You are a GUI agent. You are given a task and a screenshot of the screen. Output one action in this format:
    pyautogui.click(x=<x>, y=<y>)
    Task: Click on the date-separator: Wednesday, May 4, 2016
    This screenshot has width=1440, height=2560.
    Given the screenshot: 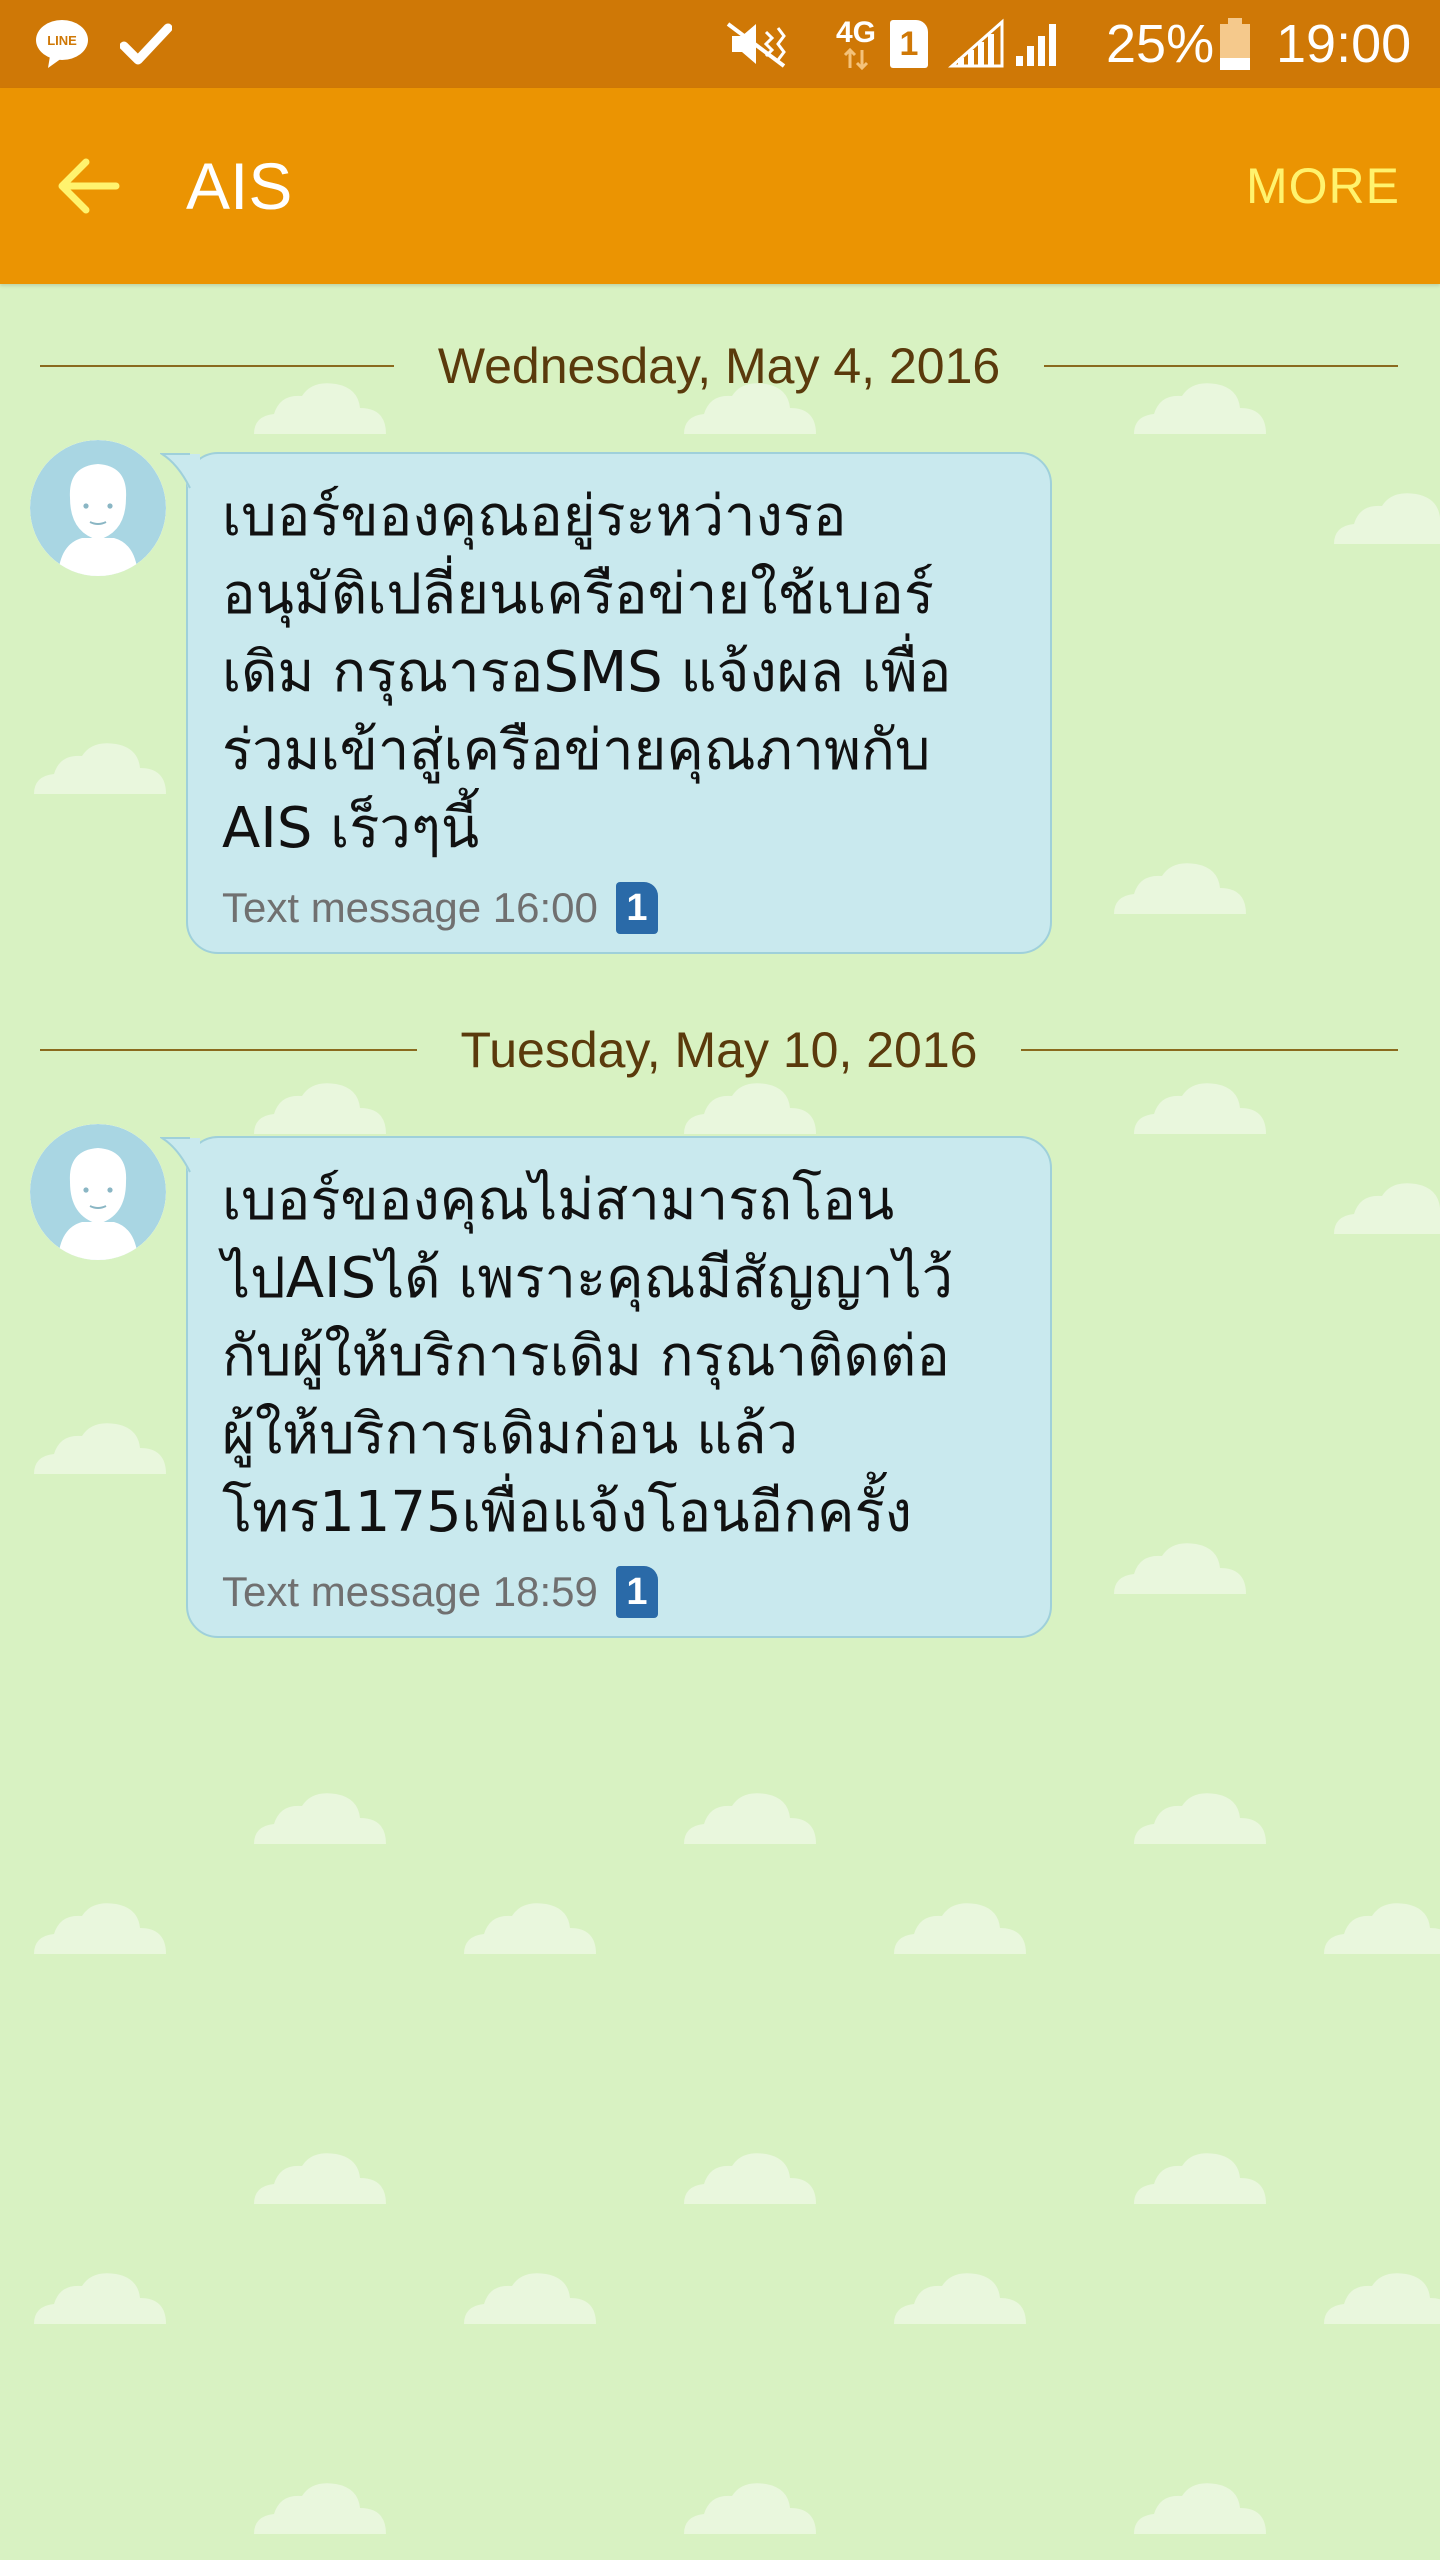 What is the action you would take?
    pyautogui.click(x=719, y=366)
    